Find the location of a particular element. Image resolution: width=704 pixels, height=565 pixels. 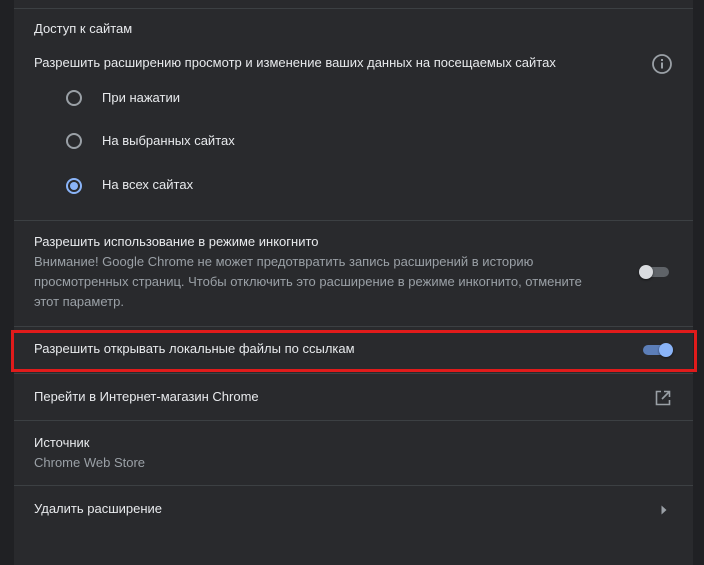

radio-button-checked is located at coordinates (74, 186).